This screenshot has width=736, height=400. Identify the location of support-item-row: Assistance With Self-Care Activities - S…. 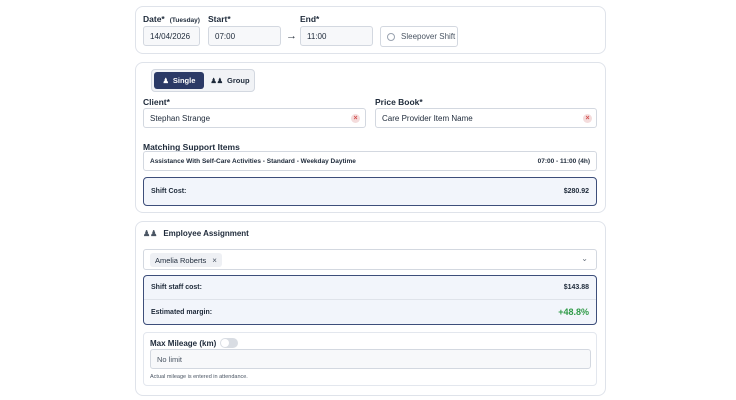
(370, 161).